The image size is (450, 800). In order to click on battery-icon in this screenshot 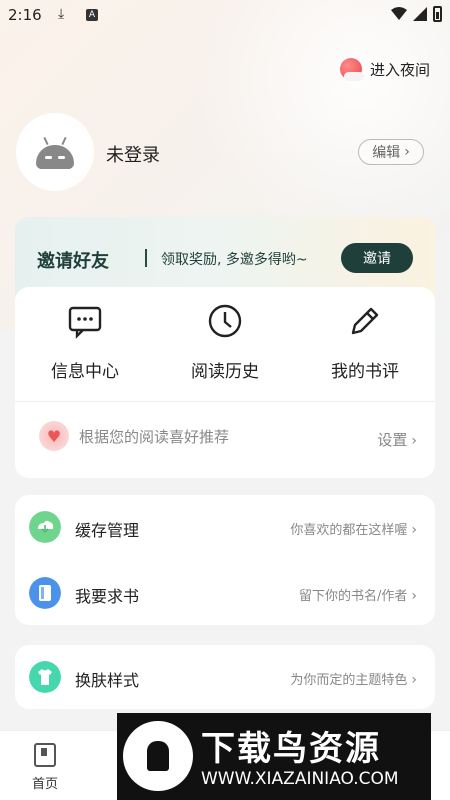, I will do `click(437, 14)`.